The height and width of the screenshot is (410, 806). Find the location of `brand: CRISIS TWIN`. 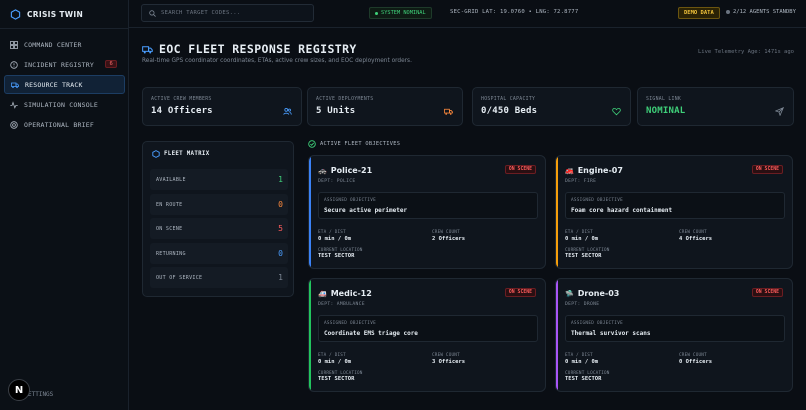

brand: CRISIS TWIN is located at coordinates (46, 14).